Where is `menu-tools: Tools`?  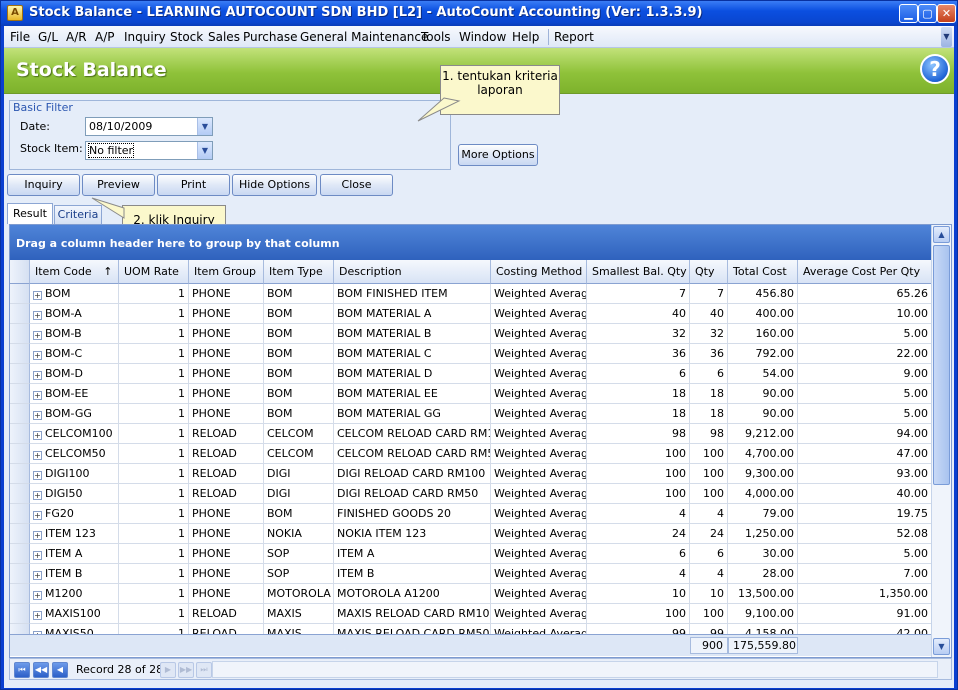 menu-tools: Tools is located at coordinates (436, 37).